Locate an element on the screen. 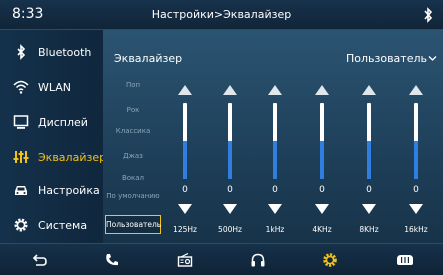  page-title: Настройки>Эквалайзер is located at coordinates (221, 14).